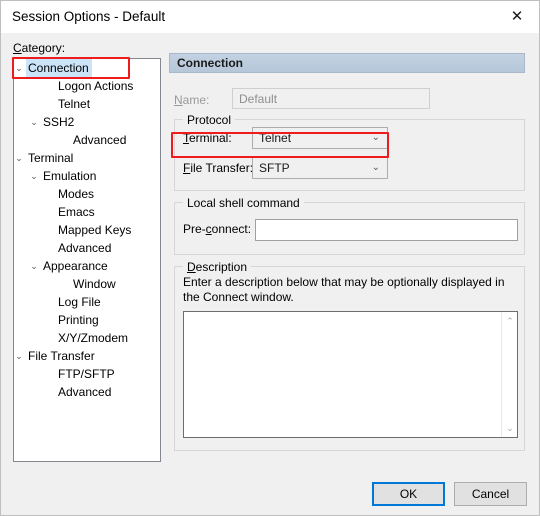 Image resolution: width=540 pixels, height=516 pixels. Describe the element at coordinates (231, 229) in the screenshot. I see `preconnect-label-rest: onnect:` at that location.